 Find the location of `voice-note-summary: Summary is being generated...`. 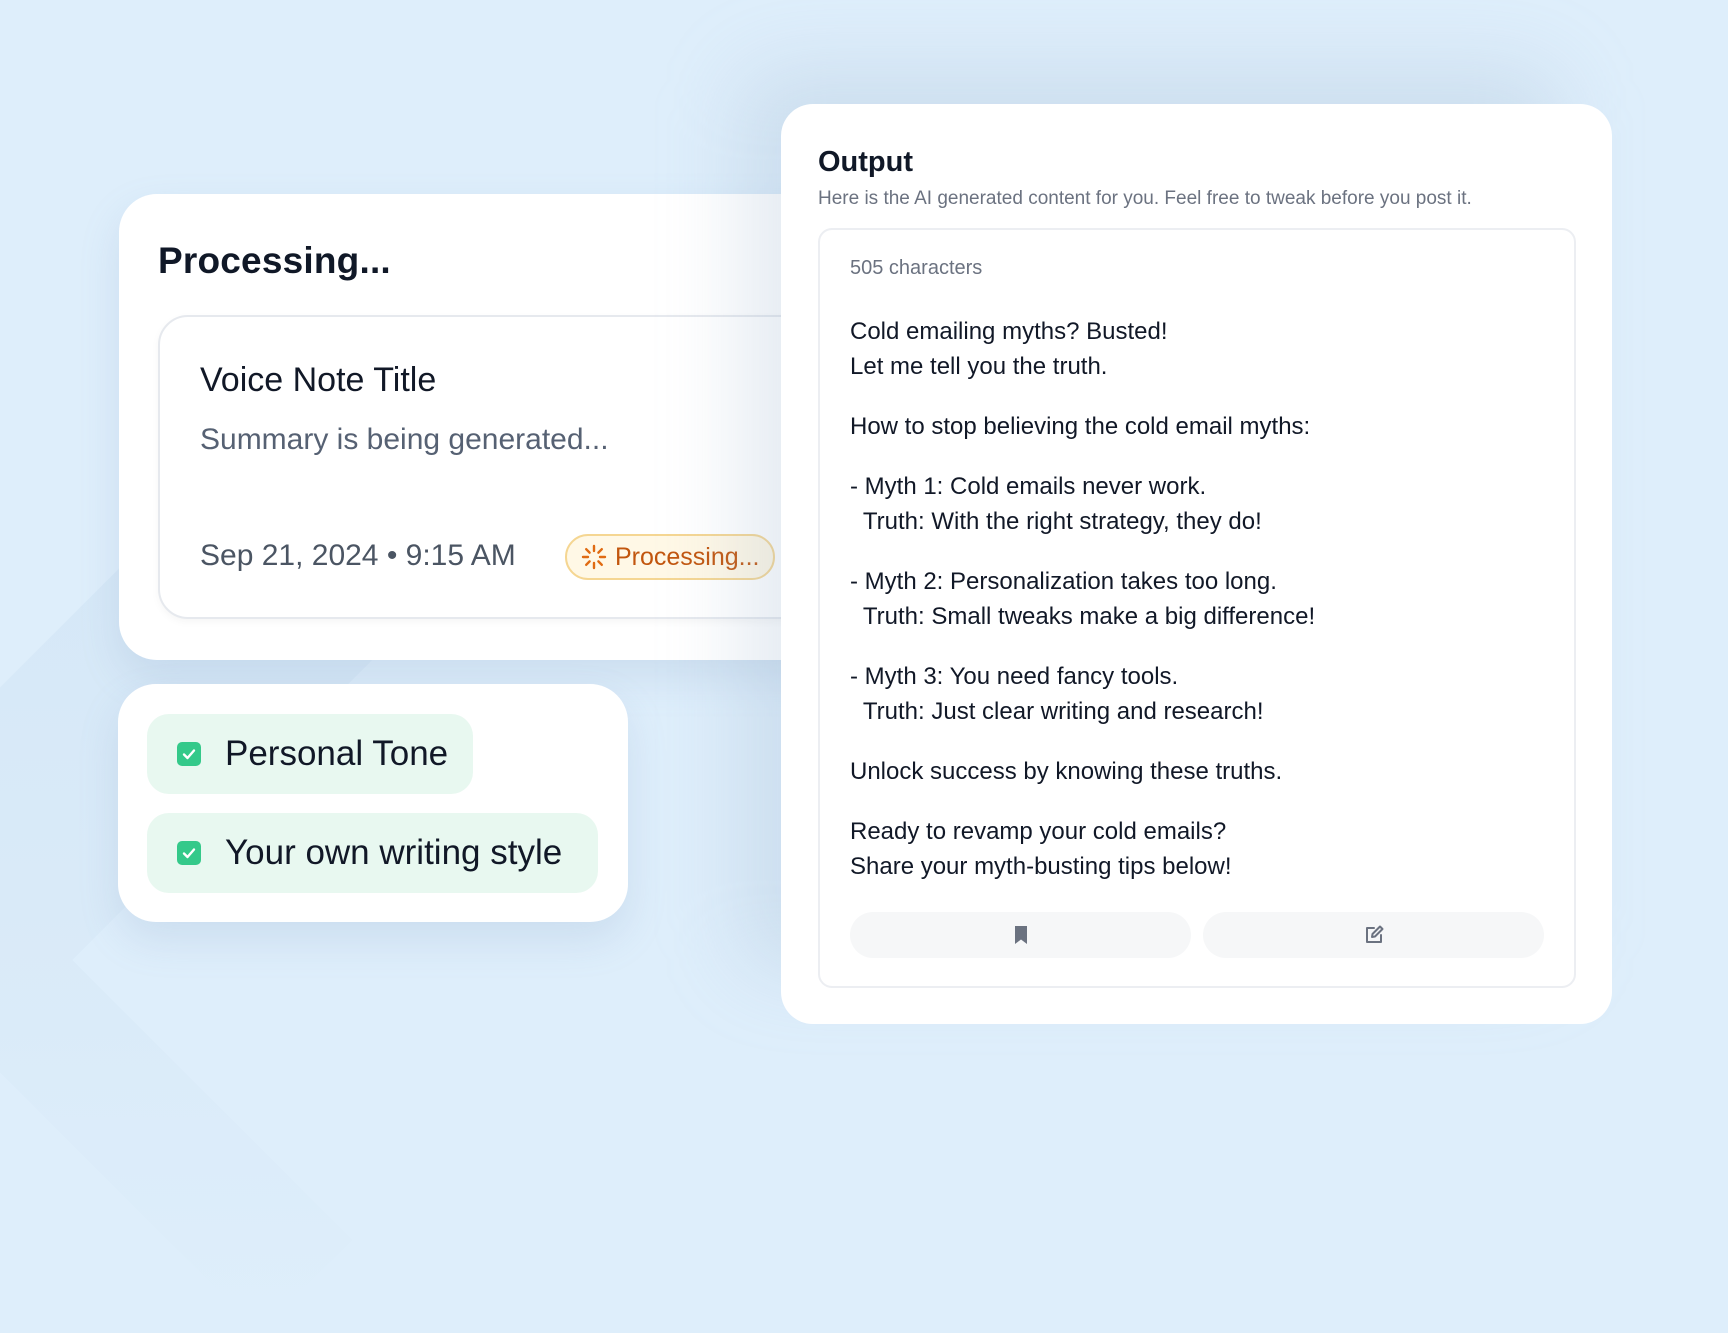

voice-note-summary: Summary is being generated... is located at coordinates (404, 439).